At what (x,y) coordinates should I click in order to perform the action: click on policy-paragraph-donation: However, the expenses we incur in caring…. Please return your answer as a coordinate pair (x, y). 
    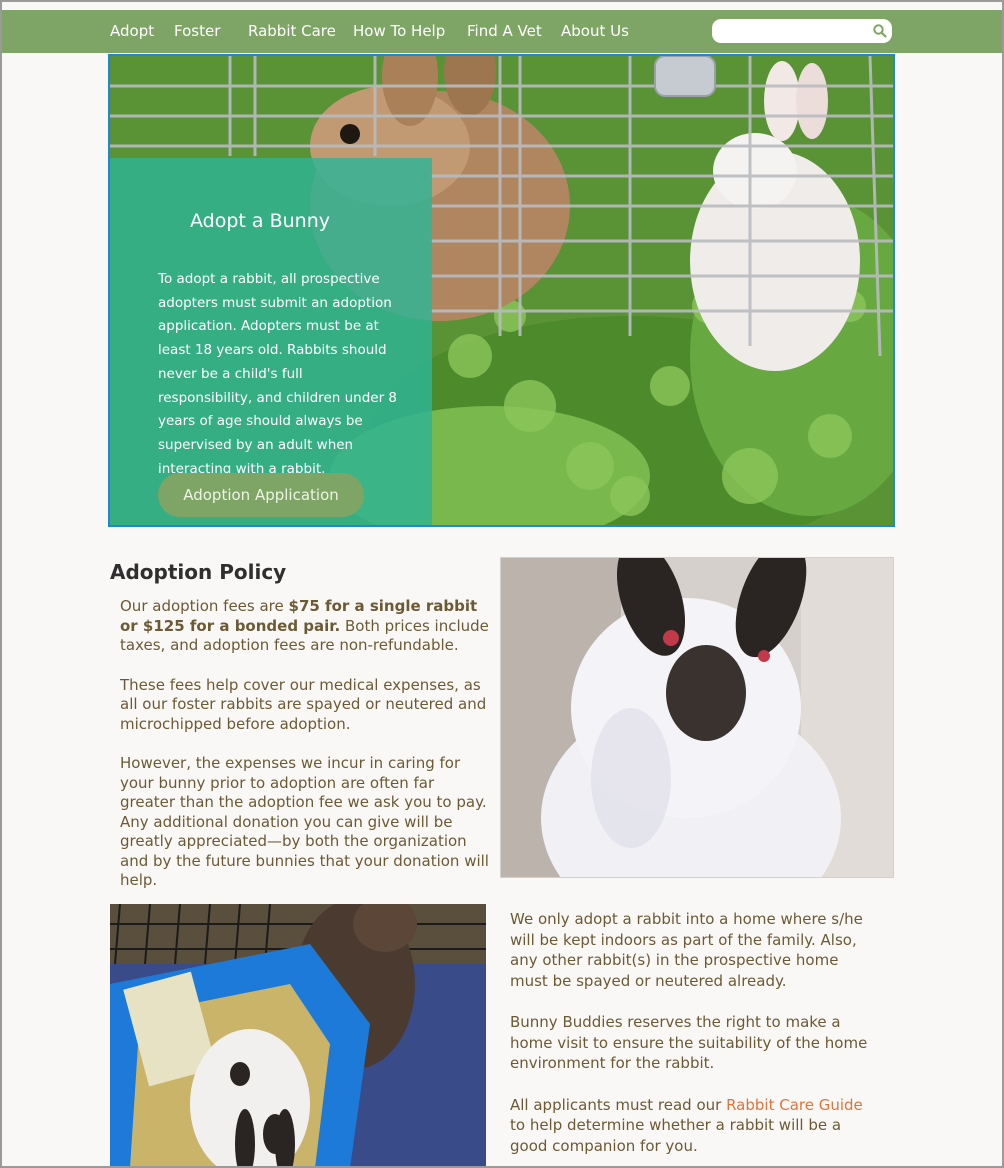
    Looking at the image, I should click on (304, 821).